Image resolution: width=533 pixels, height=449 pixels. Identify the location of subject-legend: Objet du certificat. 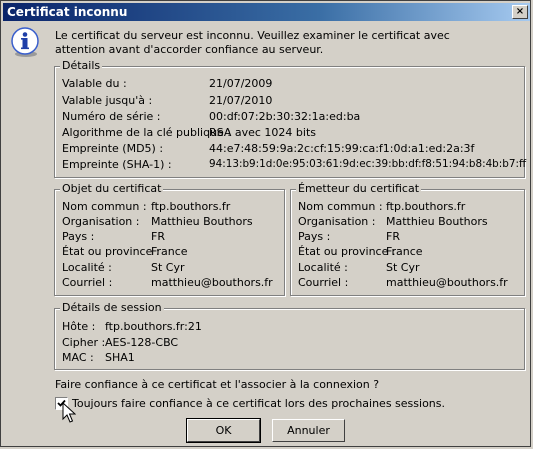
(112, 188).